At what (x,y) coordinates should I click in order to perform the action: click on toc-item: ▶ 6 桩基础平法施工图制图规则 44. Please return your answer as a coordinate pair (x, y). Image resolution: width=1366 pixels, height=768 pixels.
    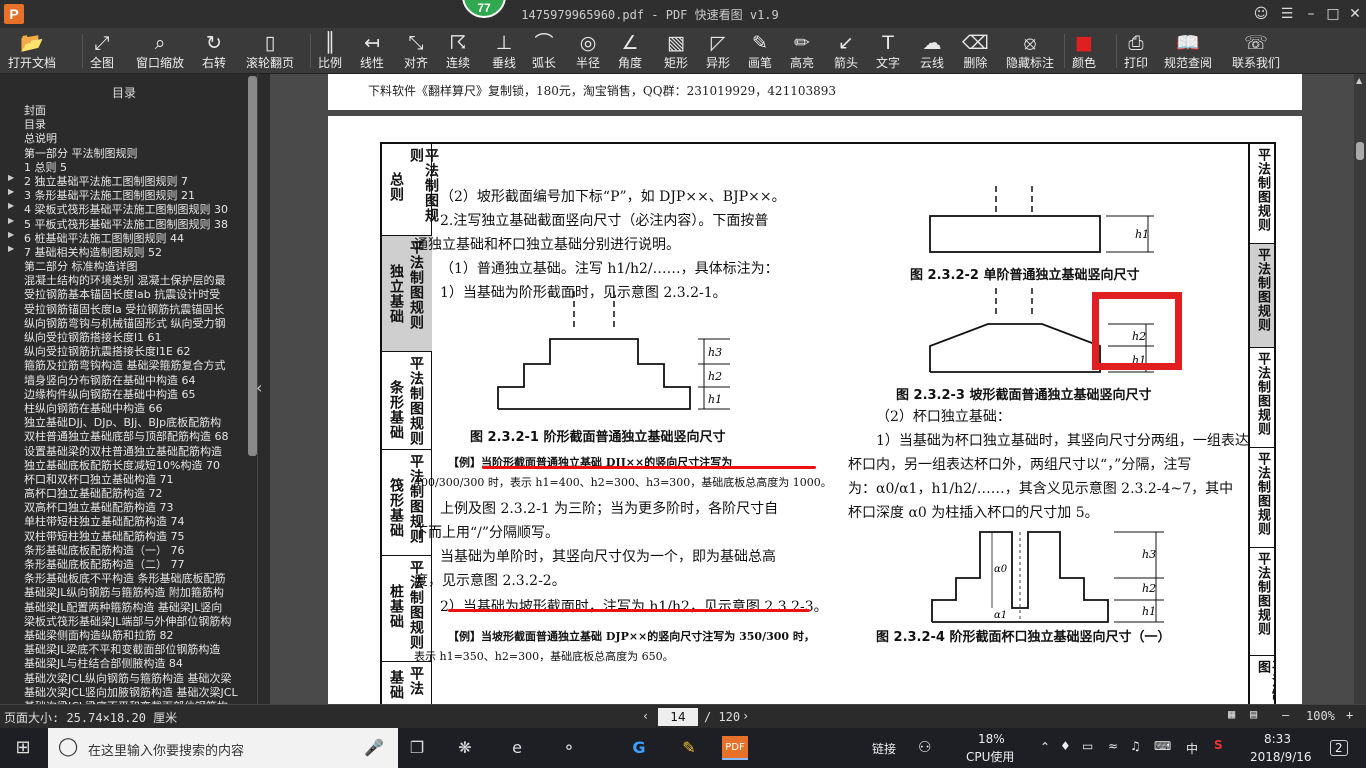
    Looking at the image, I should click on (124, 237).